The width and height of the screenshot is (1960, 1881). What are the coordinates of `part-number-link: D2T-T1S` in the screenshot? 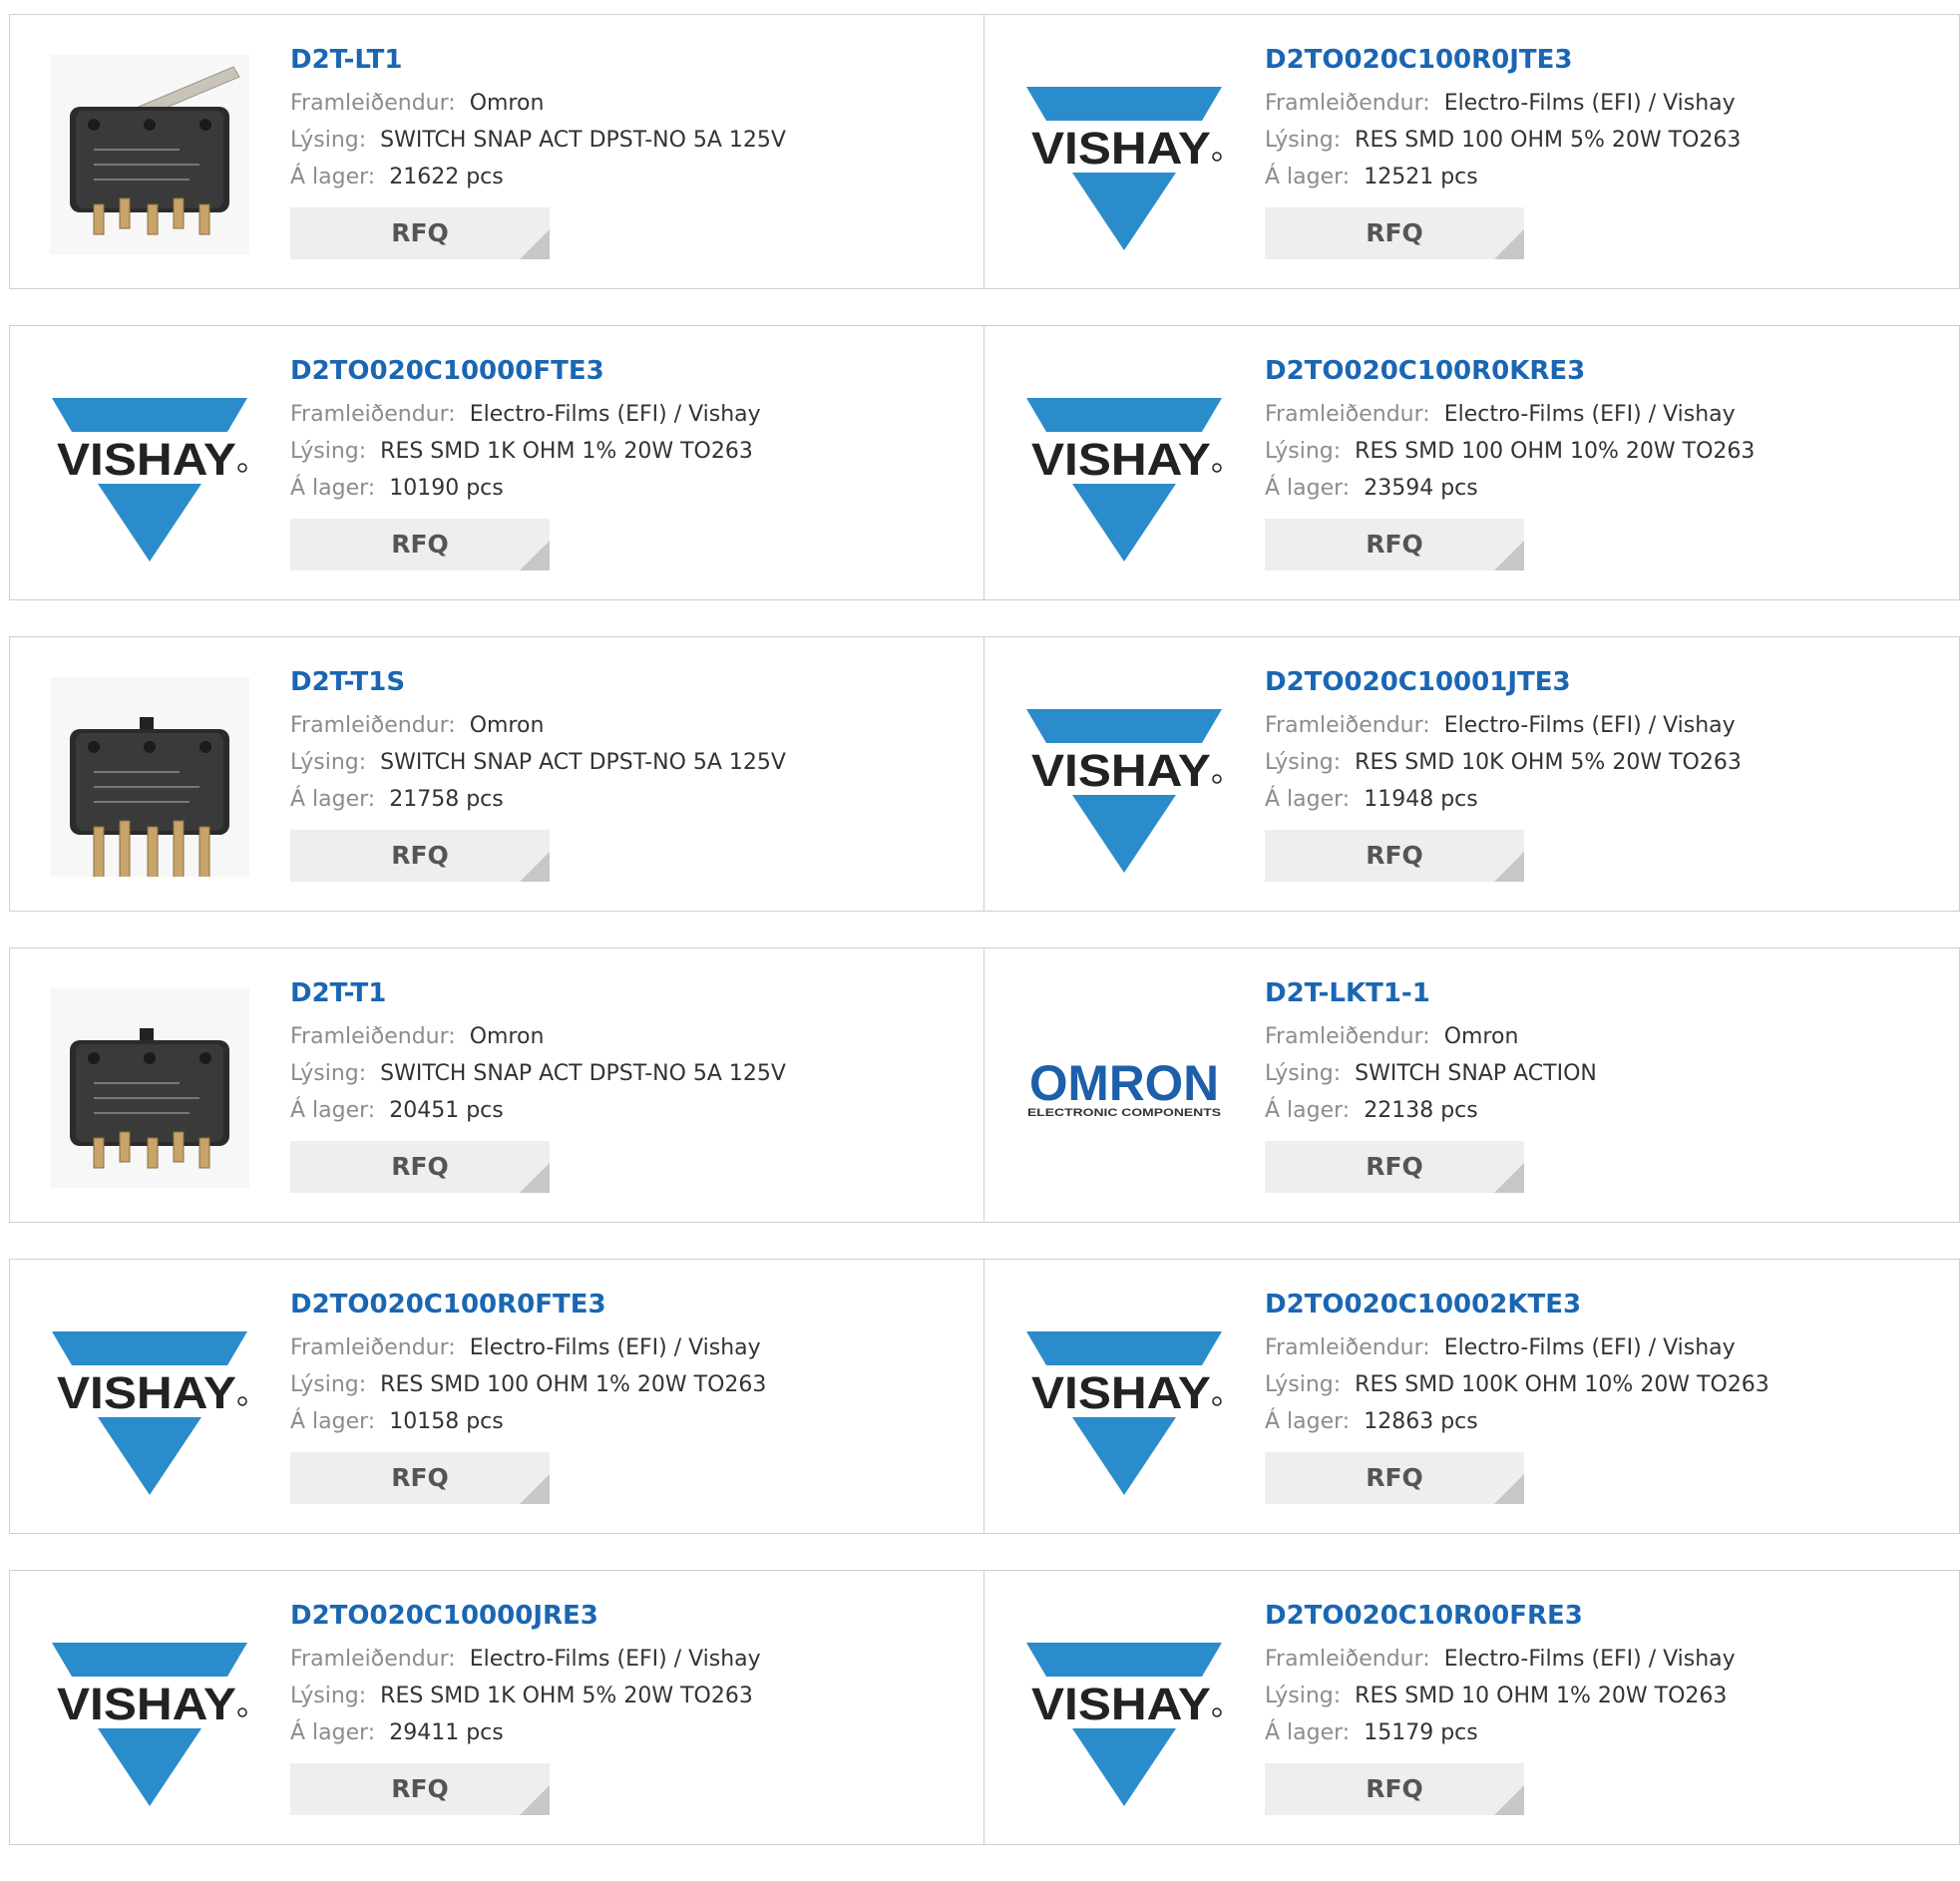 It's located at (632, 682).